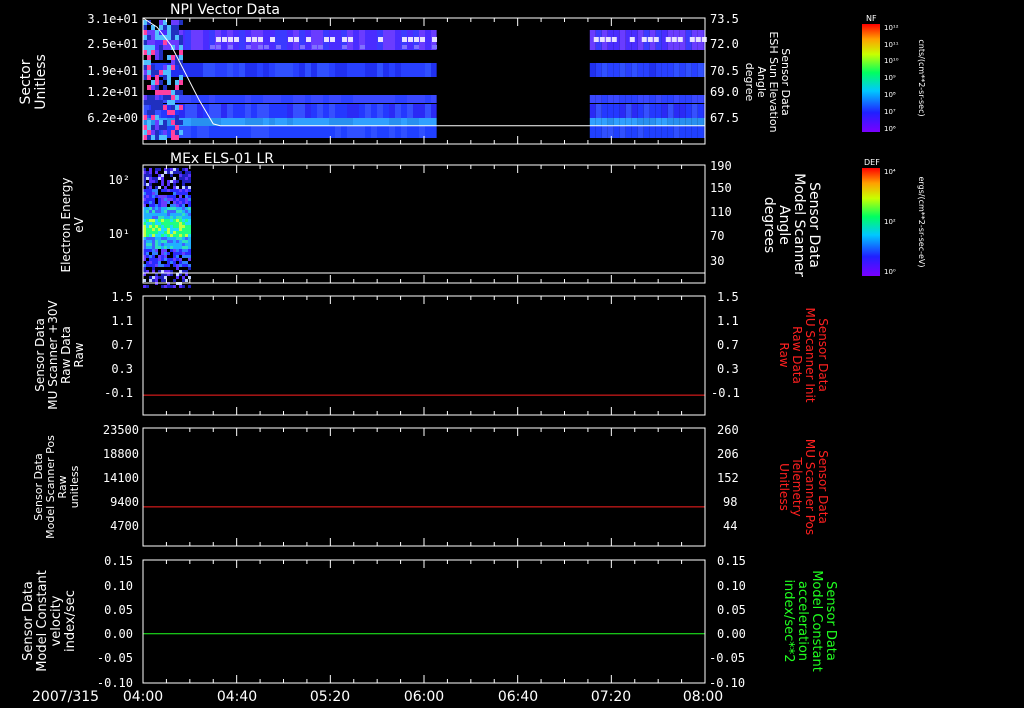 Image resolution: width=1024 pixels, height=708 pixels. What do you see at coordinates (121, 430) in the screenshot?
I see `scanner-pos-ytick: 23500` at bounding box center [121, 430].